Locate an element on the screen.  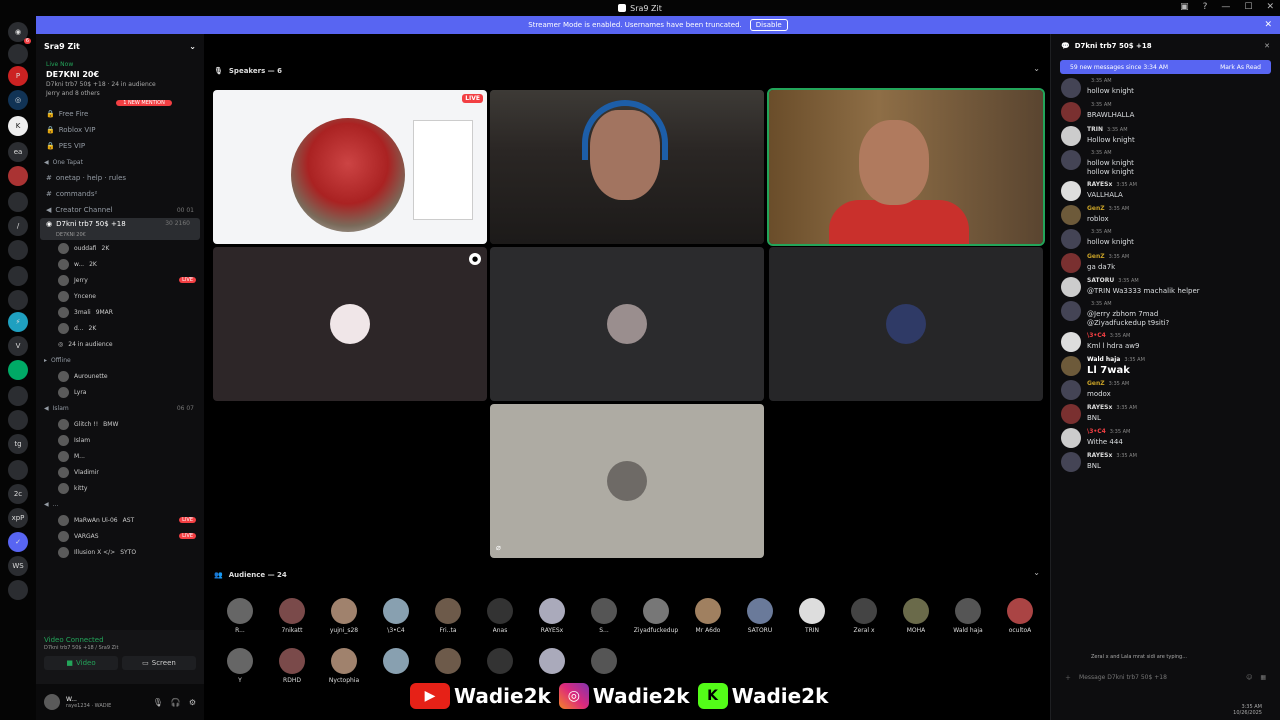
chat-message: GenZ 3:35 AM ga da7k is located at coordinates (1165, 263).